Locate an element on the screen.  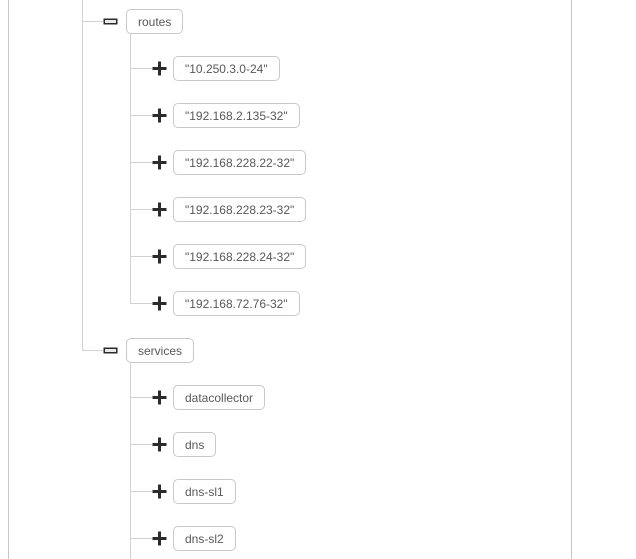
tree-node-services: services is located at coordinates (160, 350).